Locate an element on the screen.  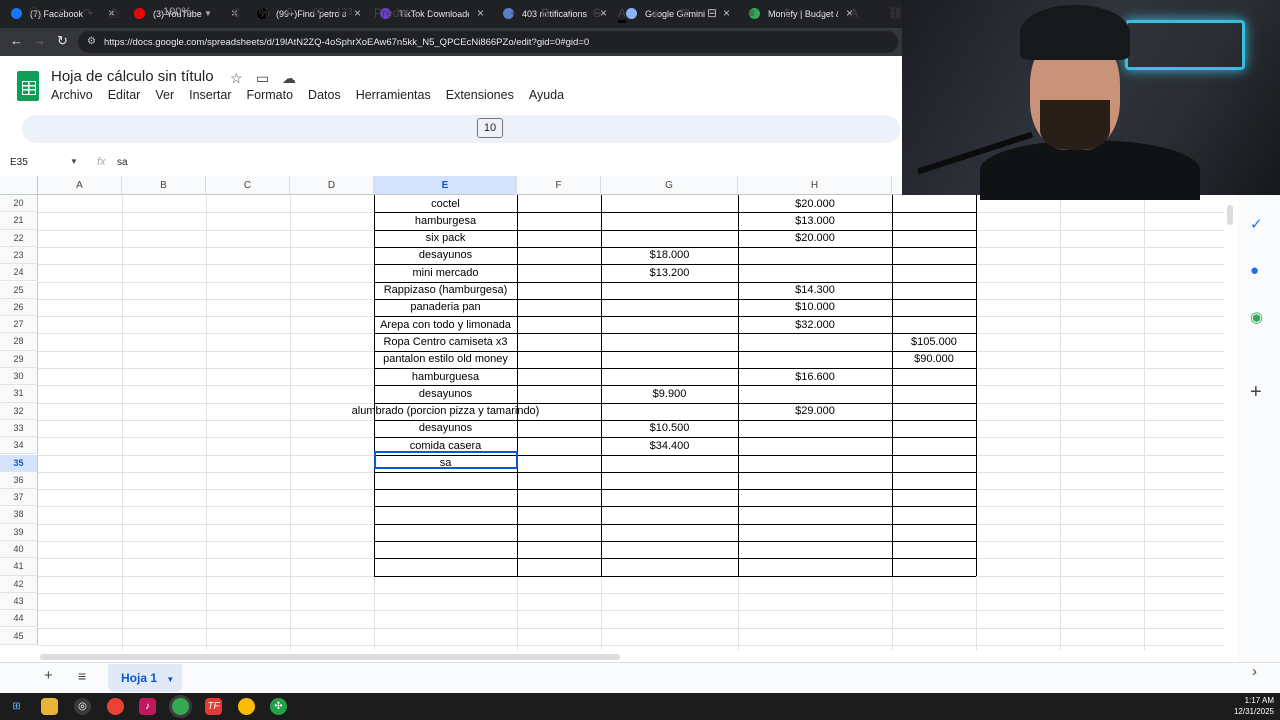
cell-column-h: $32.000 is located at coordinates (815, 325).